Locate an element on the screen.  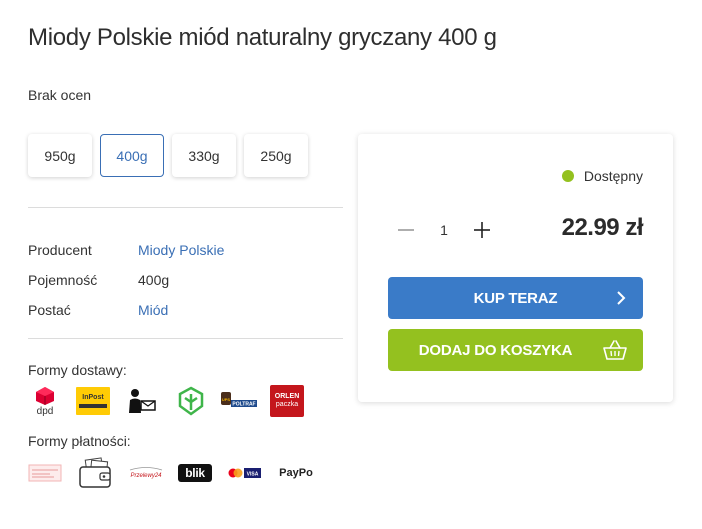
add-to-cart-button: DODAJ DO KOSZYKA is located at coordinates (515, 350).